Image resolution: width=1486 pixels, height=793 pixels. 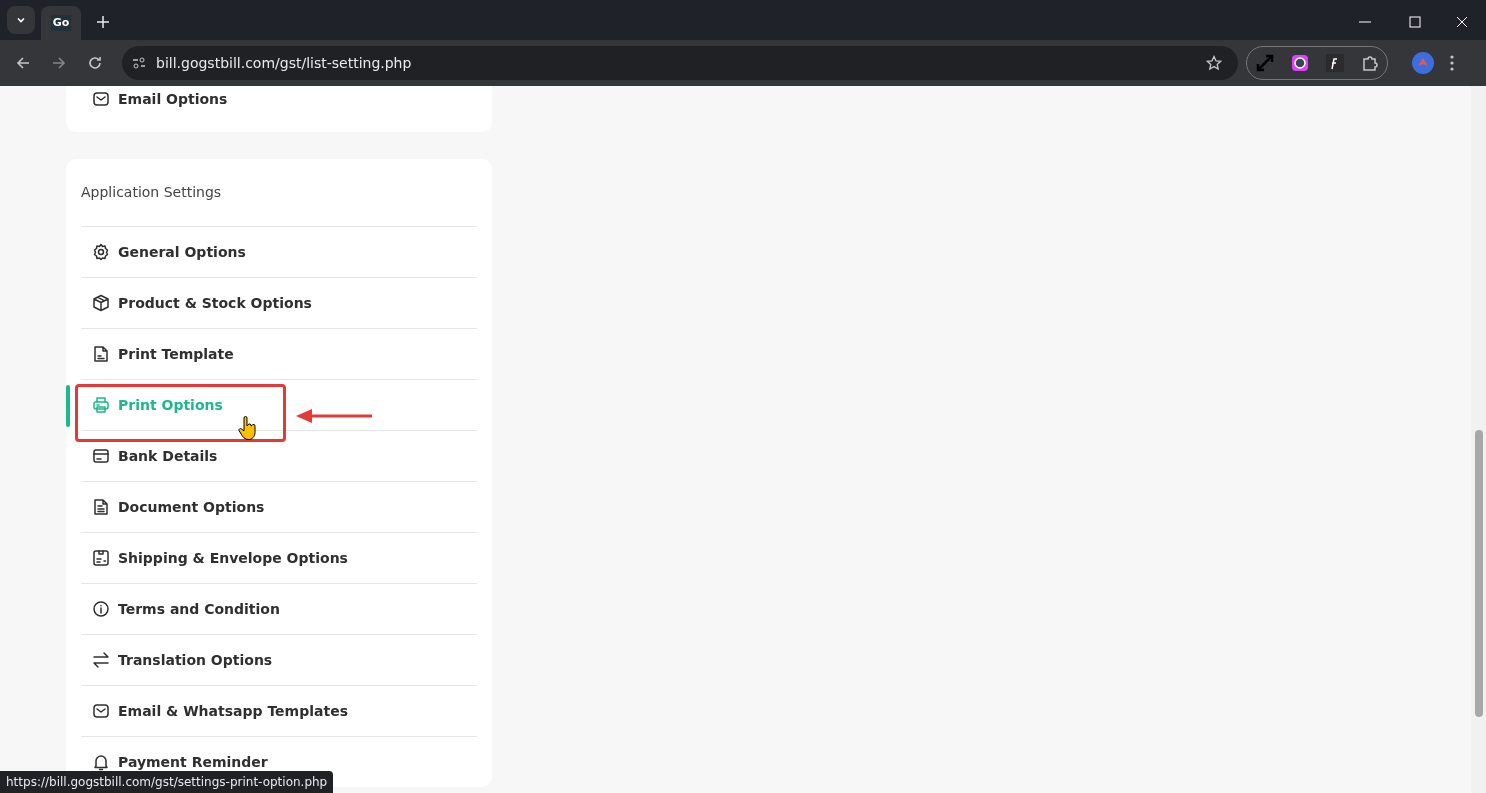 I want to click on profile-avatar-icon, so click(x=1423, y=63).